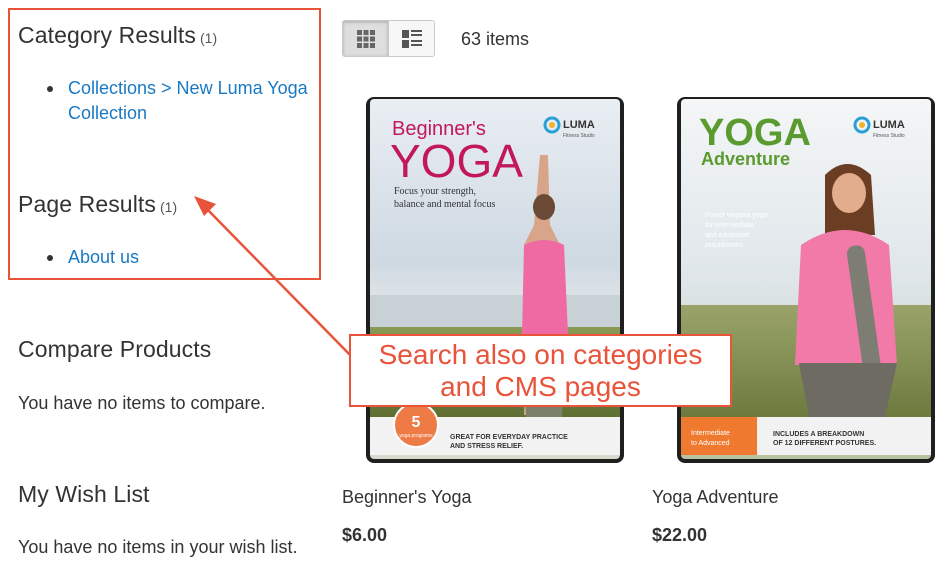 This screenshot has height=571, width=945. I want to click on annotation-callout: Search also on categories and CMS pages, so click(540, 370).